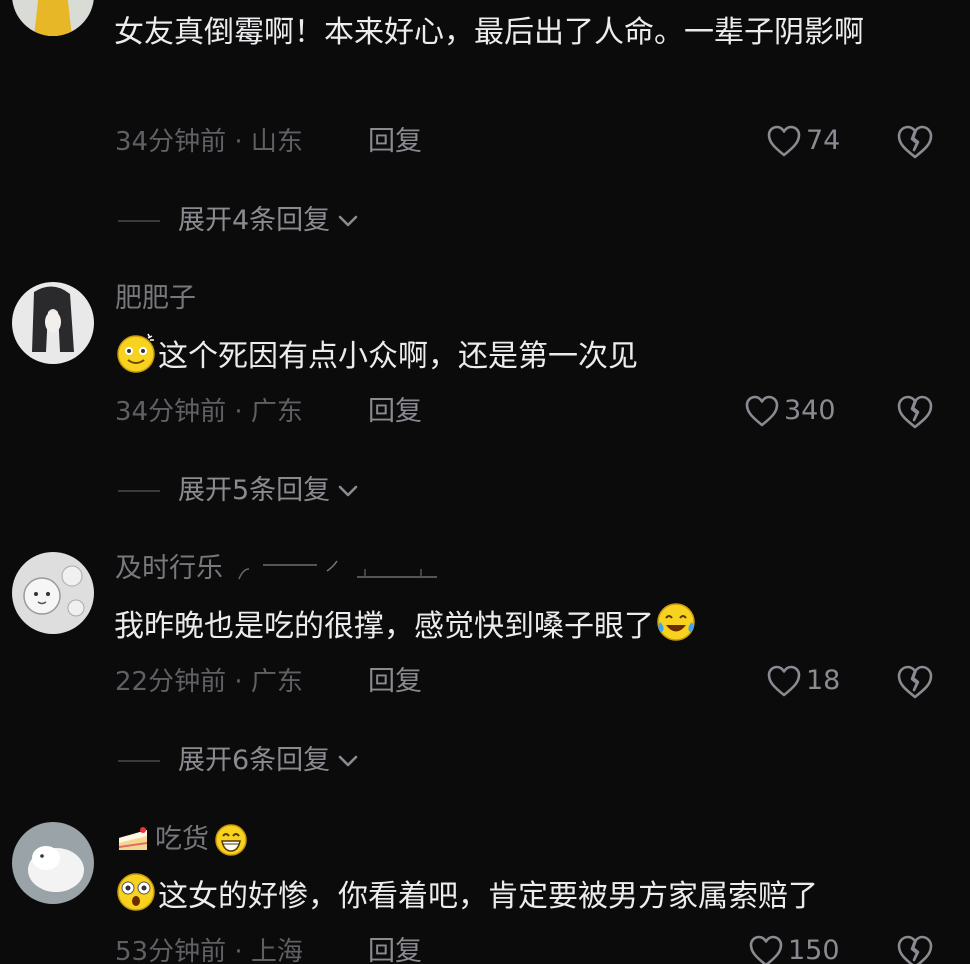  Describe the element at coordinates (231, 840) in the screenshot. I see `grin-emoji-icon` at that location.